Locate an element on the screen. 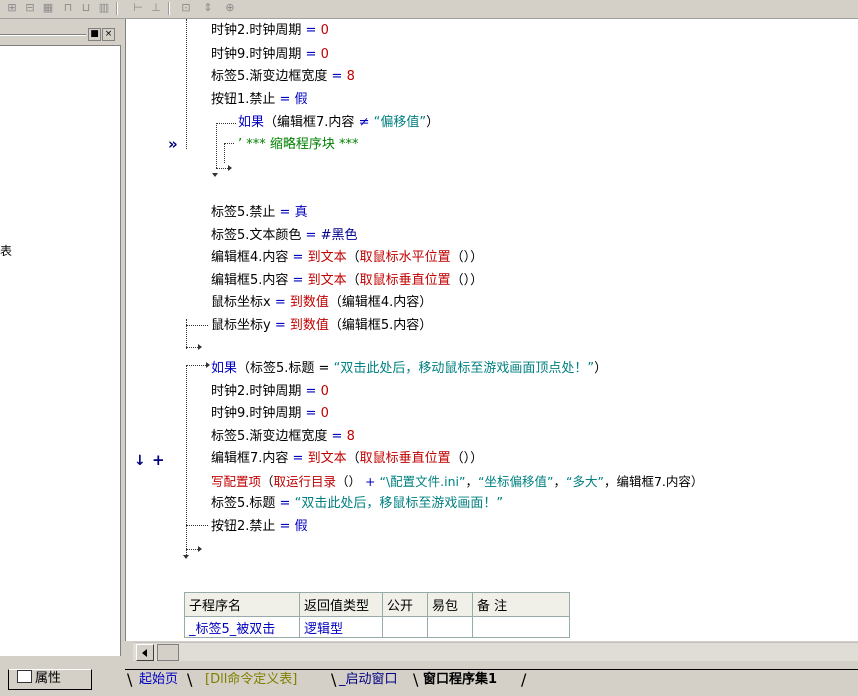  code-line-6-collapsed: ’ *** 缩略程序块 *** is located at coordinates (298, 145).